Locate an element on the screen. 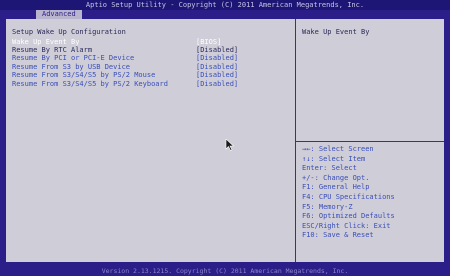 The height and width of the screenshot is (276, 450). help-separator is located at coordinates (370, 141).